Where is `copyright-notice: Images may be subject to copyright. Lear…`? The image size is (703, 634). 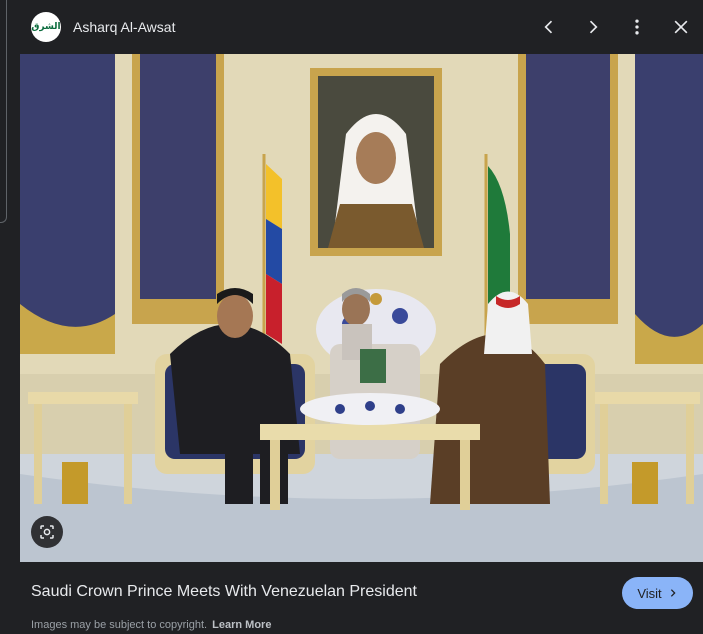
copyright-notice: Images may be subject to copyright. Lear… is located at coordinates (151, 625).